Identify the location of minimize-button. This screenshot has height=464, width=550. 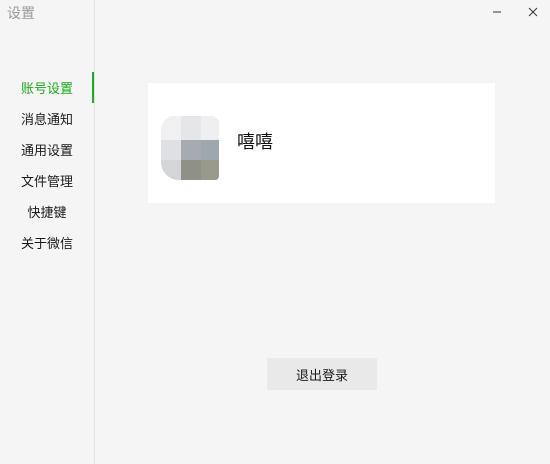
(497, 12).